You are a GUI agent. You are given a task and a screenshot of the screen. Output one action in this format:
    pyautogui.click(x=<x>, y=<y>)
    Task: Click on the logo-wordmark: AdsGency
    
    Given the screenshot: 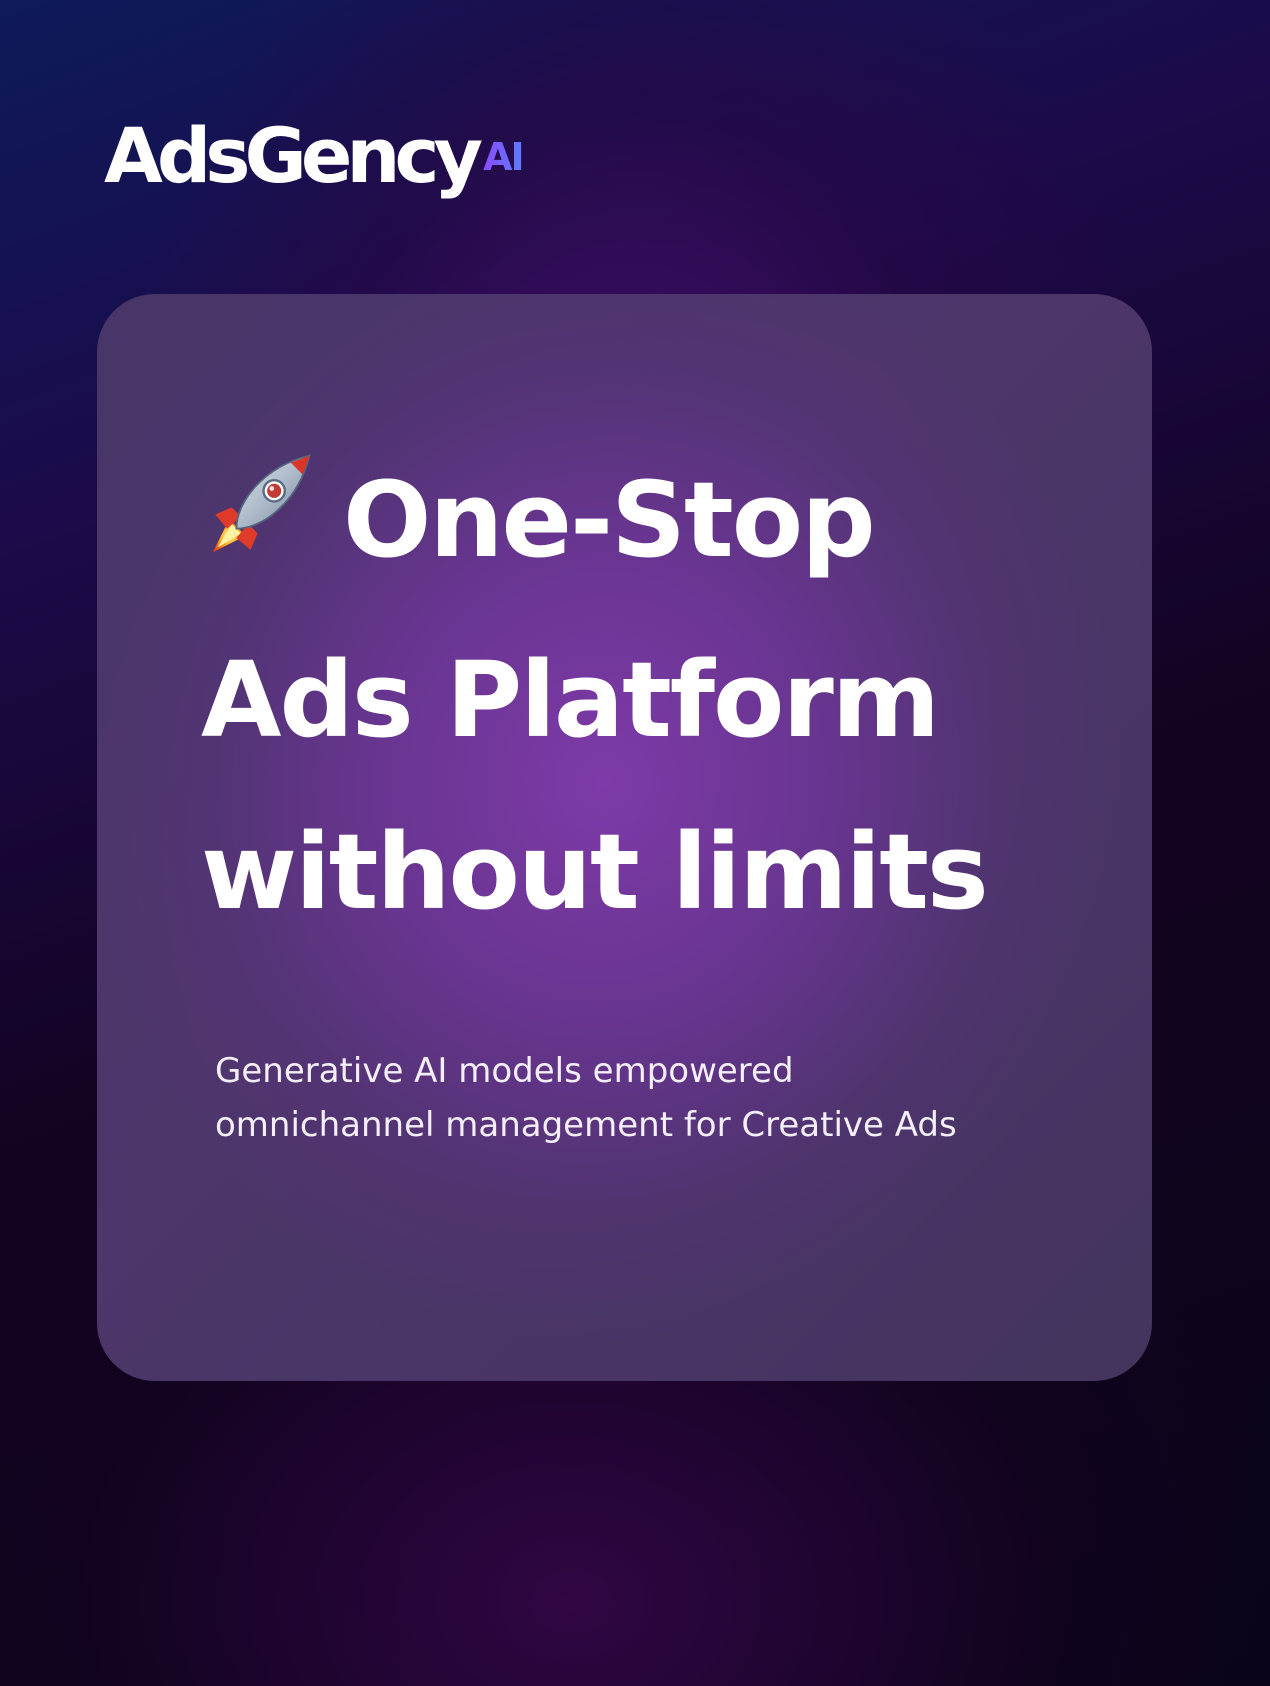 What is the action you would take?
    pyautogui.click(x=293, y=155)
    